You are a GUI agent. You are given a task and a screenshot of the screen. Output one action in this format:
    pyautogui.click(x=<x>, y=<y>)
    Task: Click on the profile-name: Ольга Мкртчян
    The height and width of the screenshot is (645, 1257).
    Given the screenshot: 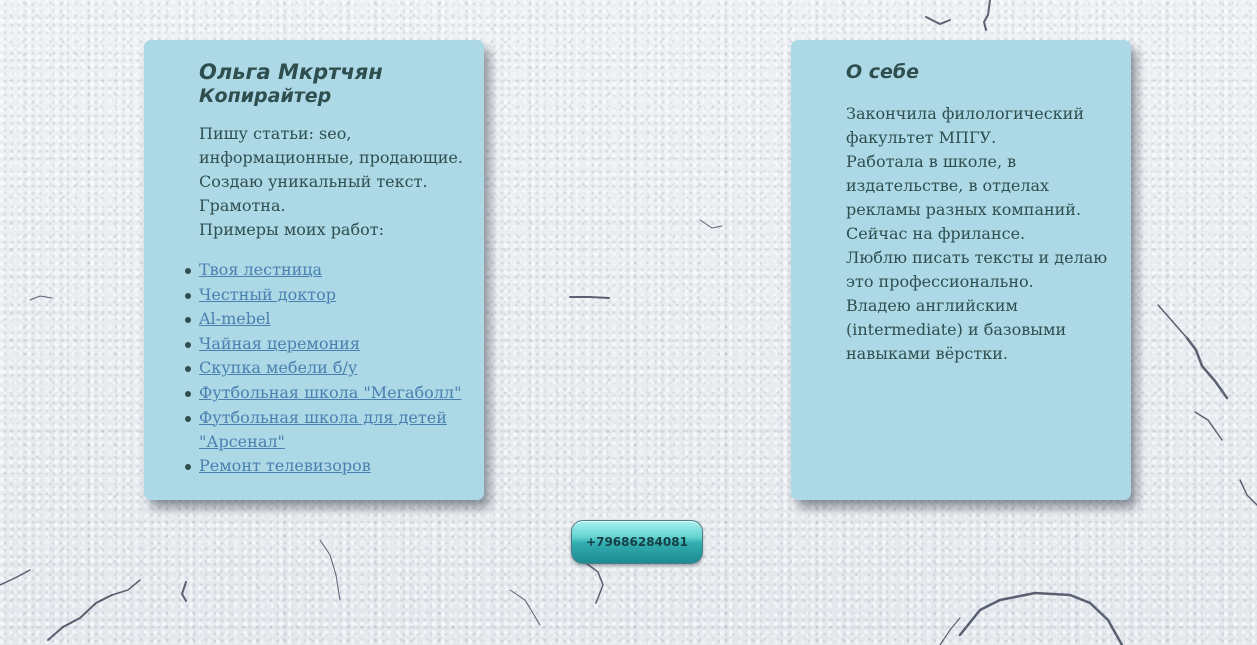 What is the action you would take?
    pyautogui.click(x=291, y=72)
    